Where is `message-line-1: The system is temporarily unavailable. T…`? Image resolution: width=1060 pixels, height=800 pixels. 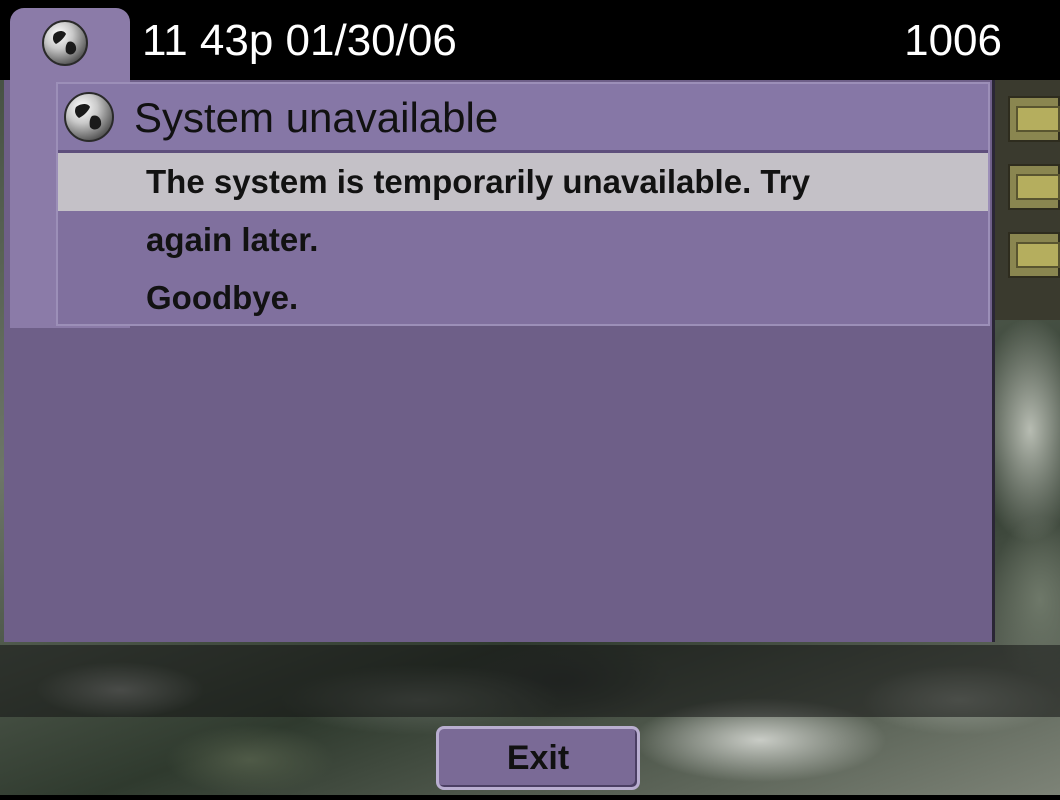 message-line-1: The system is temporarily unavailable. T… is located at coordinates (523, 182).